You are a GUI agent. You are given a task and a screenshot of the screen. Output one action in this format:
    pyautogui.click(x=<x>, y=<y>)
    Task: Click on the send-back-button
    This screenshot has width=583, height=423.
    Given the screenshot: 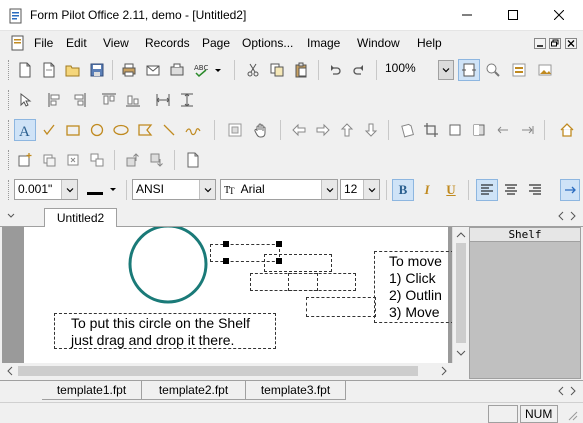 What is the action you would take?
    pyautogui.click(x=157, y=160)
    